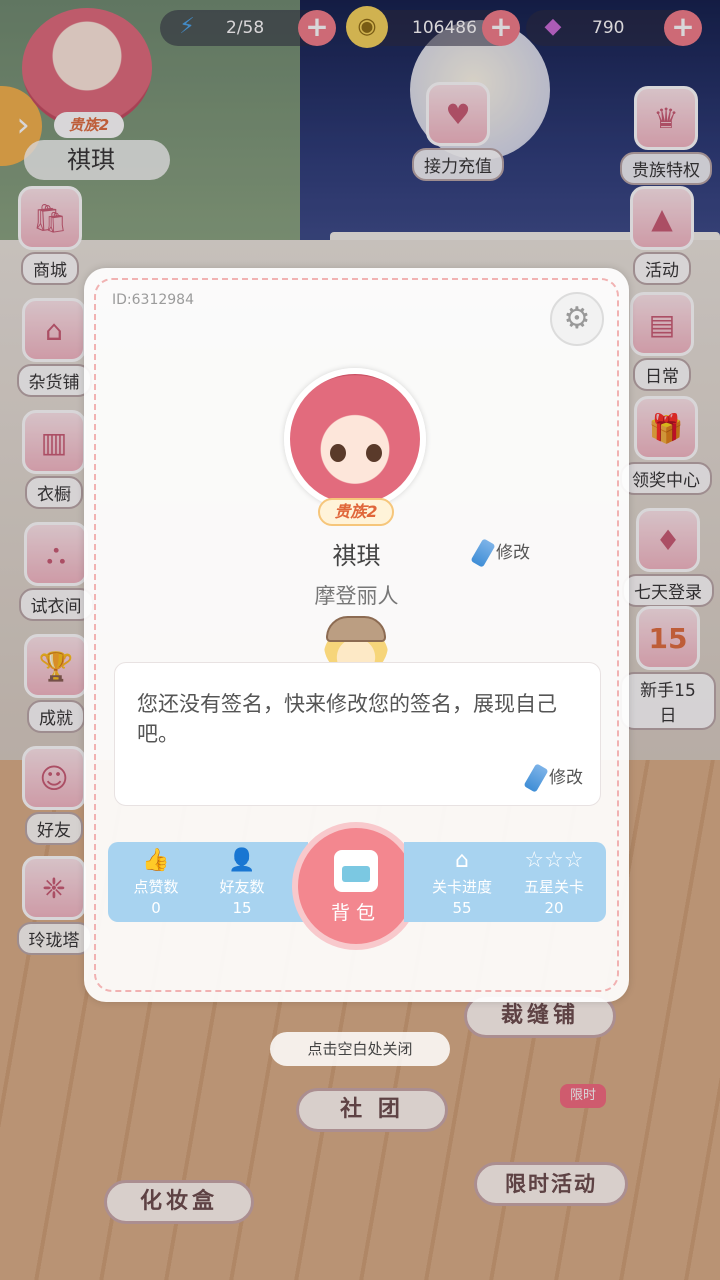 This screenshot has height=1280, width=720. Describe the element at coordinates (347, 719) in the screenshot. I see `signature-text: 您还没有签名，快来修改您的签名，展现自己吧。` at that location.